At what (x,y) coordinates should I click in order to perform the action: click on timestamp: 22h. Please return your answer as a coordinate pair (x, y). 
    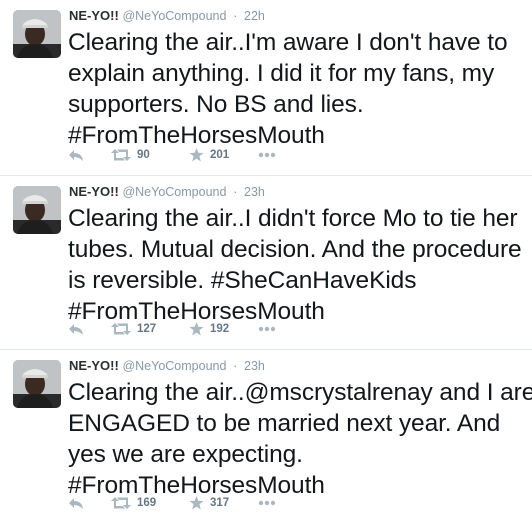
    Looking at the image, I should click on (254, 16).